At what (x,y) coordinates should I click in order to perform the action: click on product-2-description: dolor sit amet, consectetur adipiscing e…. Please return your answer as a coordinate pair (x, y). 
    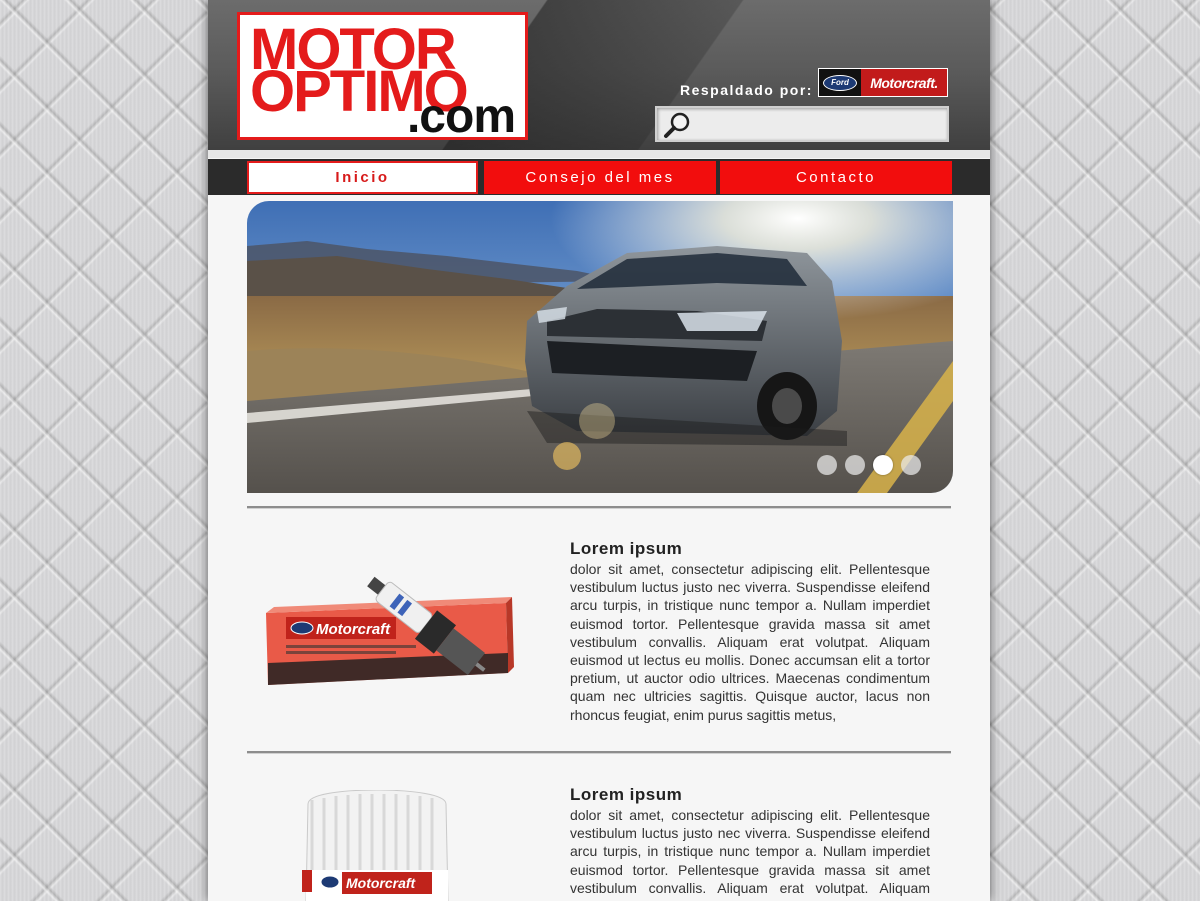
    Looking at the image, I should click on (750, 854).